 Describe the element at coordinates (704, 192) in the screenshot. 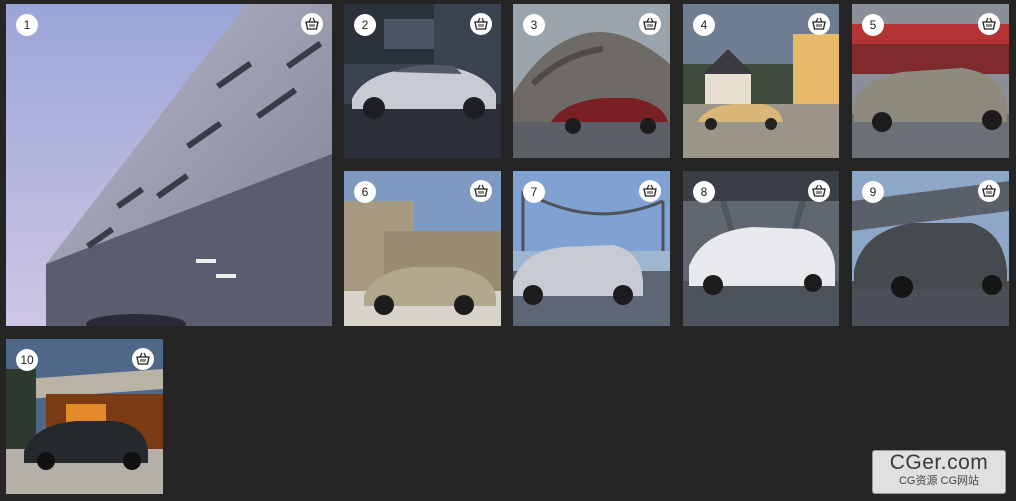

I see `tile-number-badge: 8` at that location.